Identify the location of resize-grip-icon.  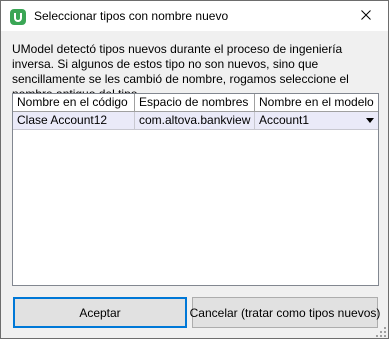
(381, 331).